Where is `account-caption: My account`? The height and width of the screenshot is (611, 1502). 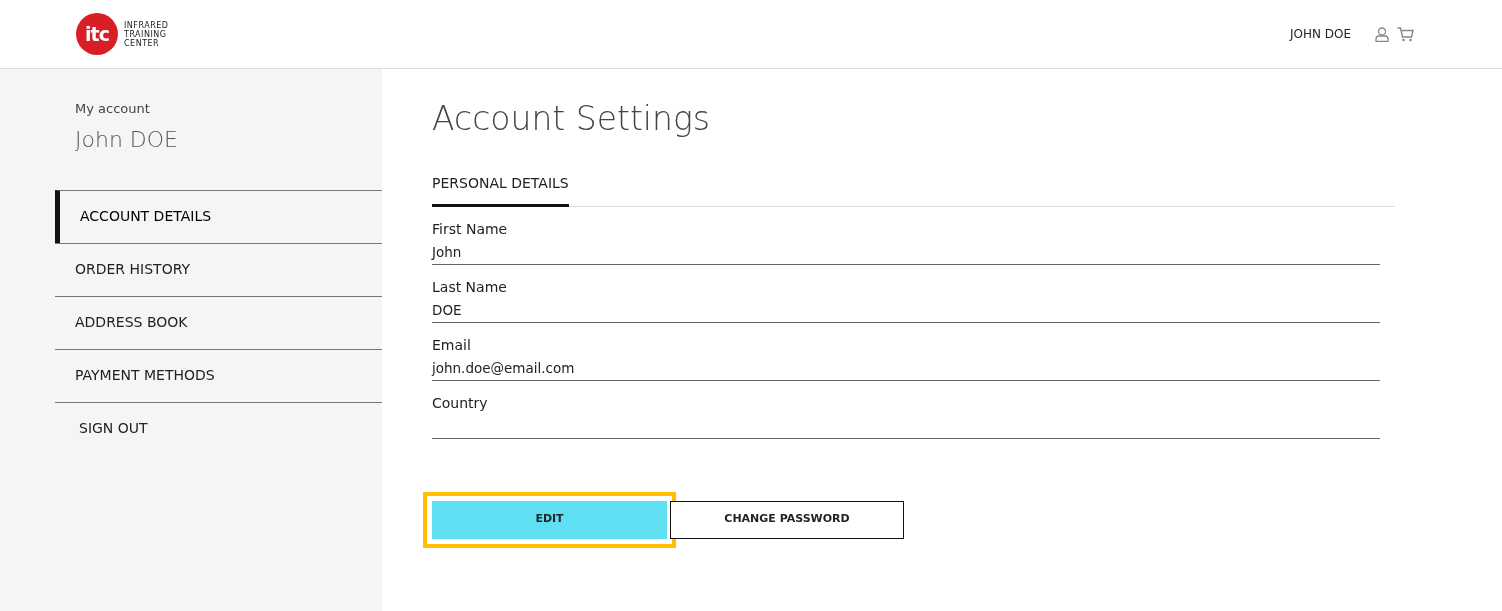 account-caption: My account is located at coordinates (113, 109).